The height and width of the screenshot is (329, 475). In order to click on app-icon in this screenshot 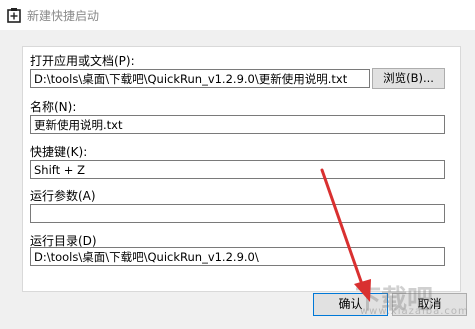, I will do `click(14, 15)`.